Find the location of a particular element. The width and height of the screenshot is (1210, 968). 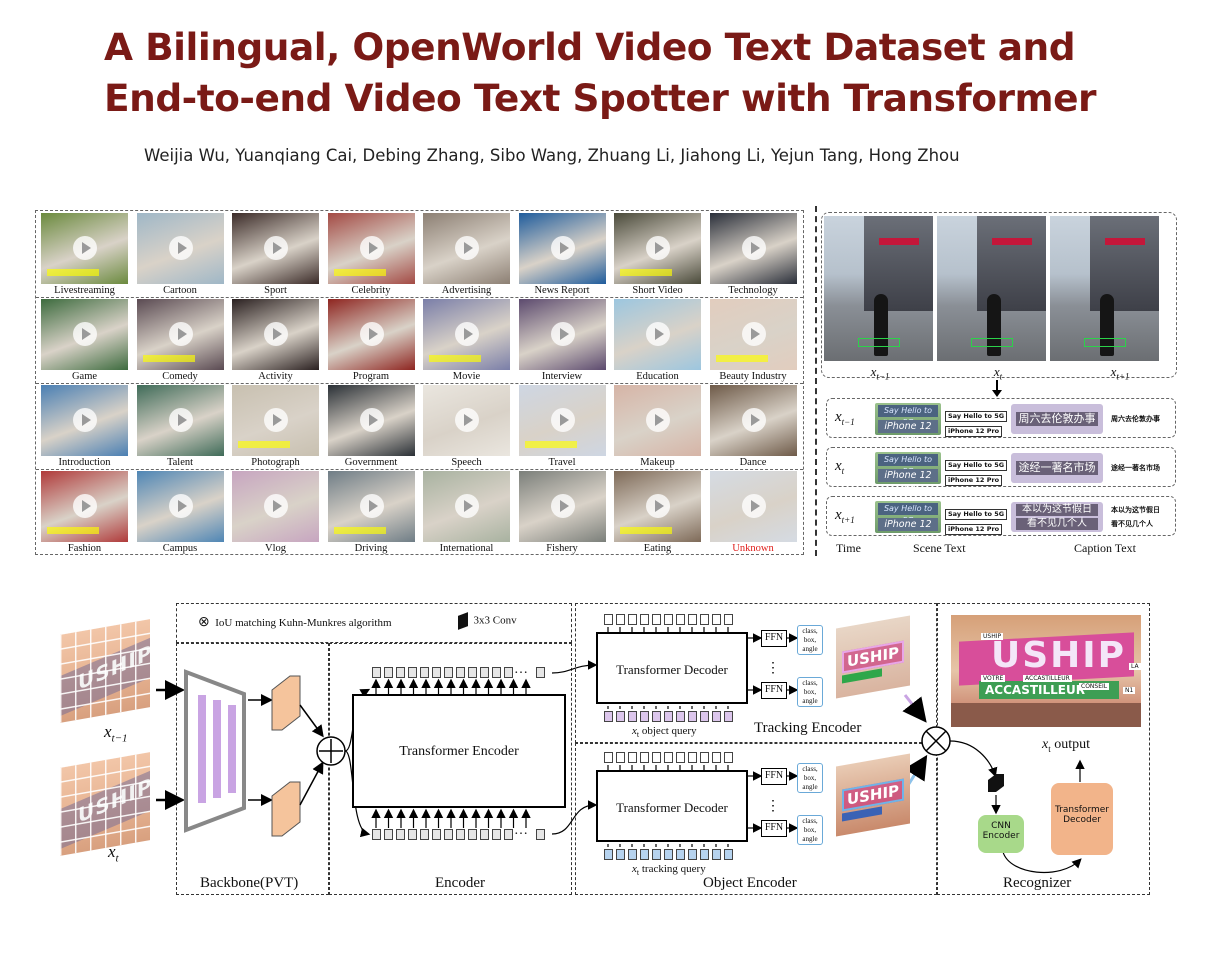

object-decoder-label: Transformer Decoder is located at coordinates (672, 807).